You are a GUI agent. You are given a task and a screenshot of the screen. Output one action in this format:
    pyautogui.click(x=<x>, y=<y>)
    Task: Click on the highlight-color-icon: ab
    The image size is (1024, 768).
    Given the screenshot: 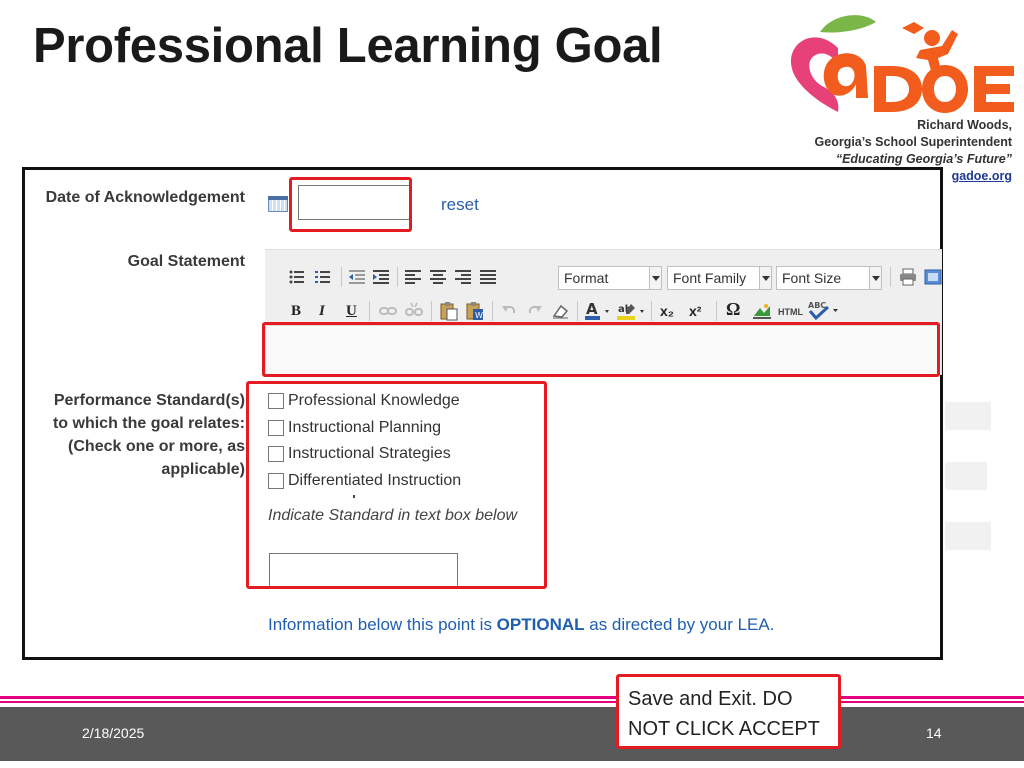 What is the action you would take?
    pyautogui.click(x=632, y=311)
    